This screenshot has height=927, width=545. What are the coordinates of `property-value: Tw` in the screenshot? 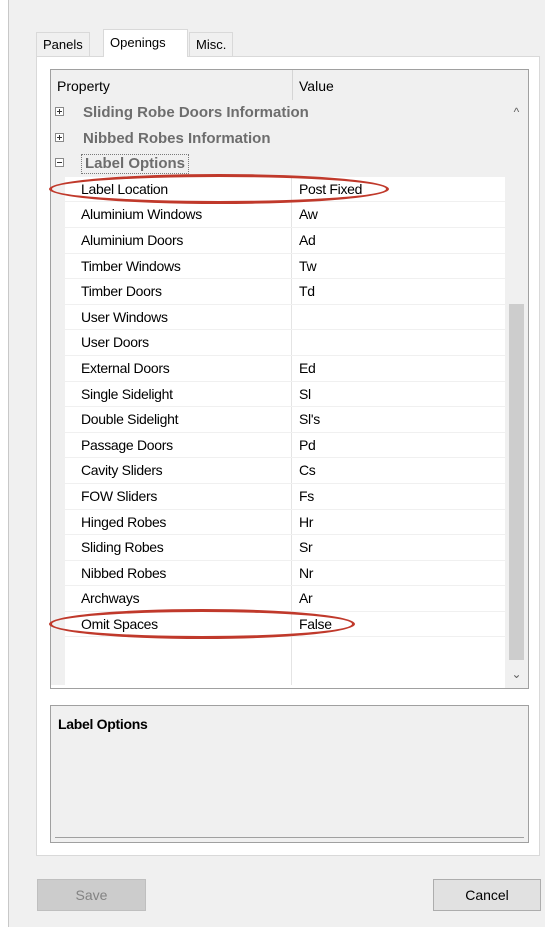 It's located at (308, 267).